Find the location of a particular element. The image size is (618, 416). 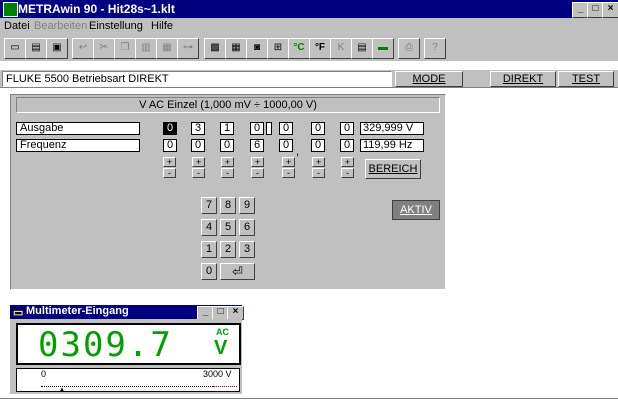

ausgabe-digit-1: 0 is located at coordinates (170, 128).